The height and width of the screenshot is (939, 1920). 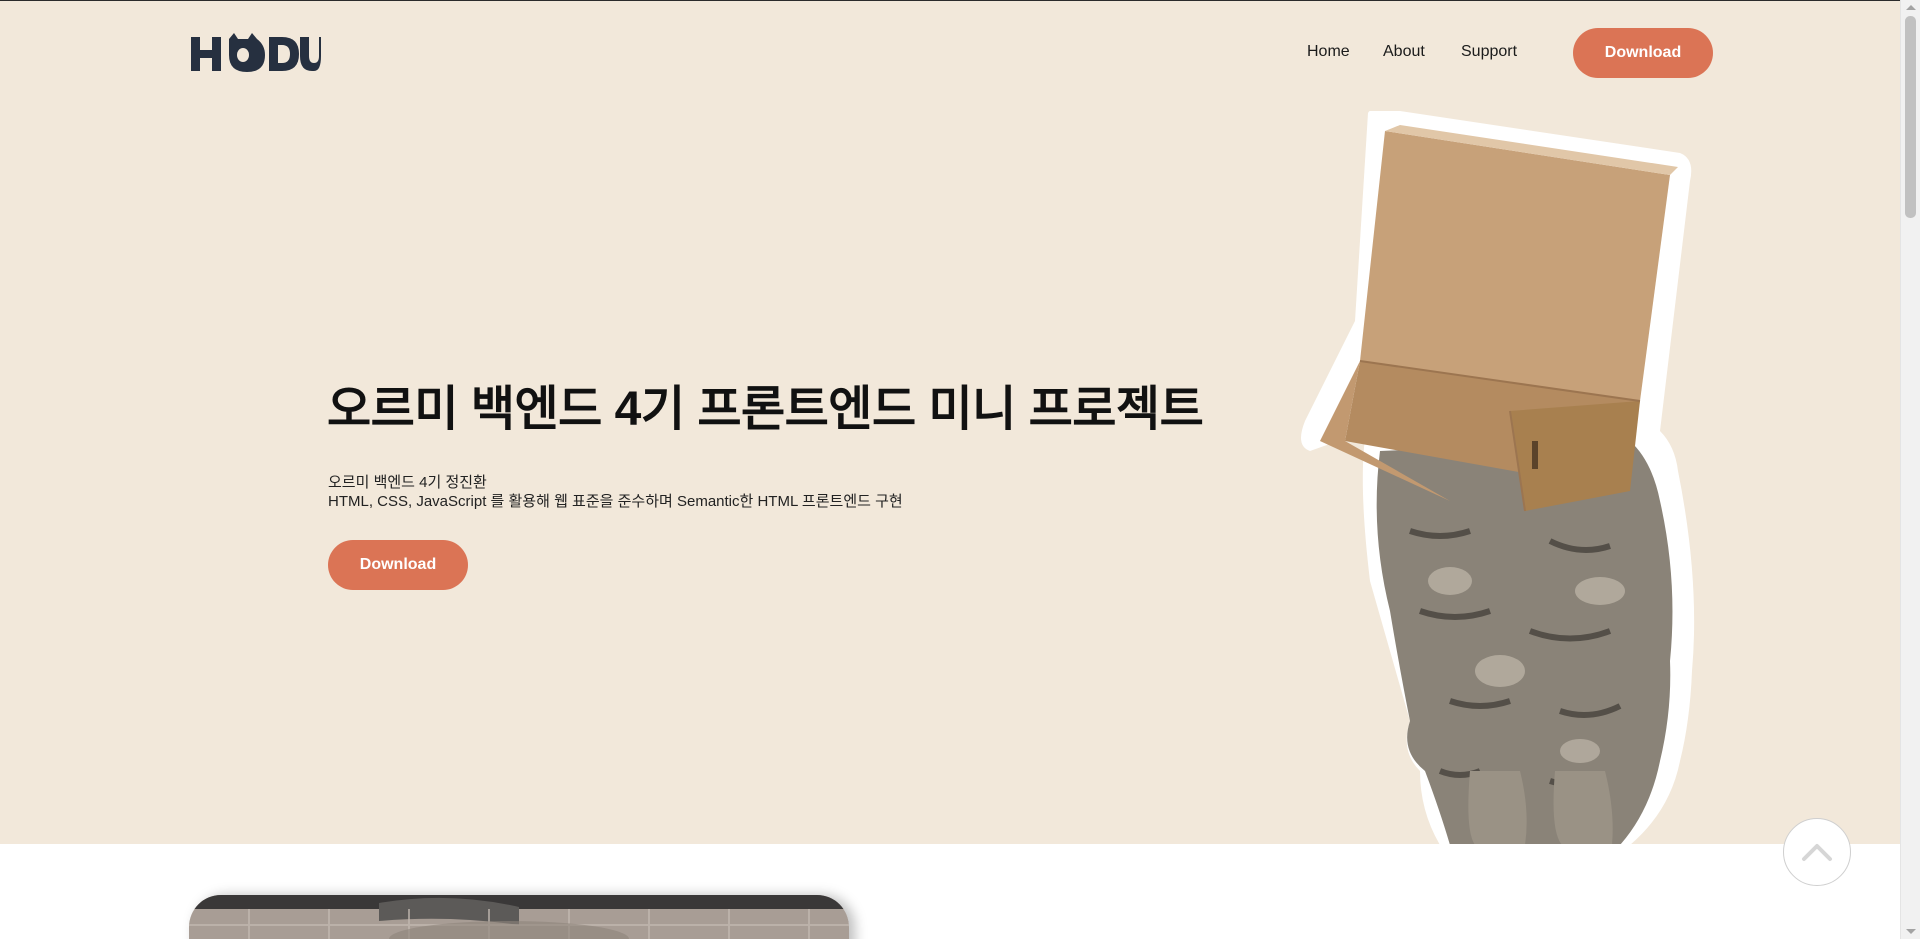 What do you see at coordinates (1911, 931) in the screenshot?
I see `scroll-down-arrow-icon` at bounding box center [1911, 931].